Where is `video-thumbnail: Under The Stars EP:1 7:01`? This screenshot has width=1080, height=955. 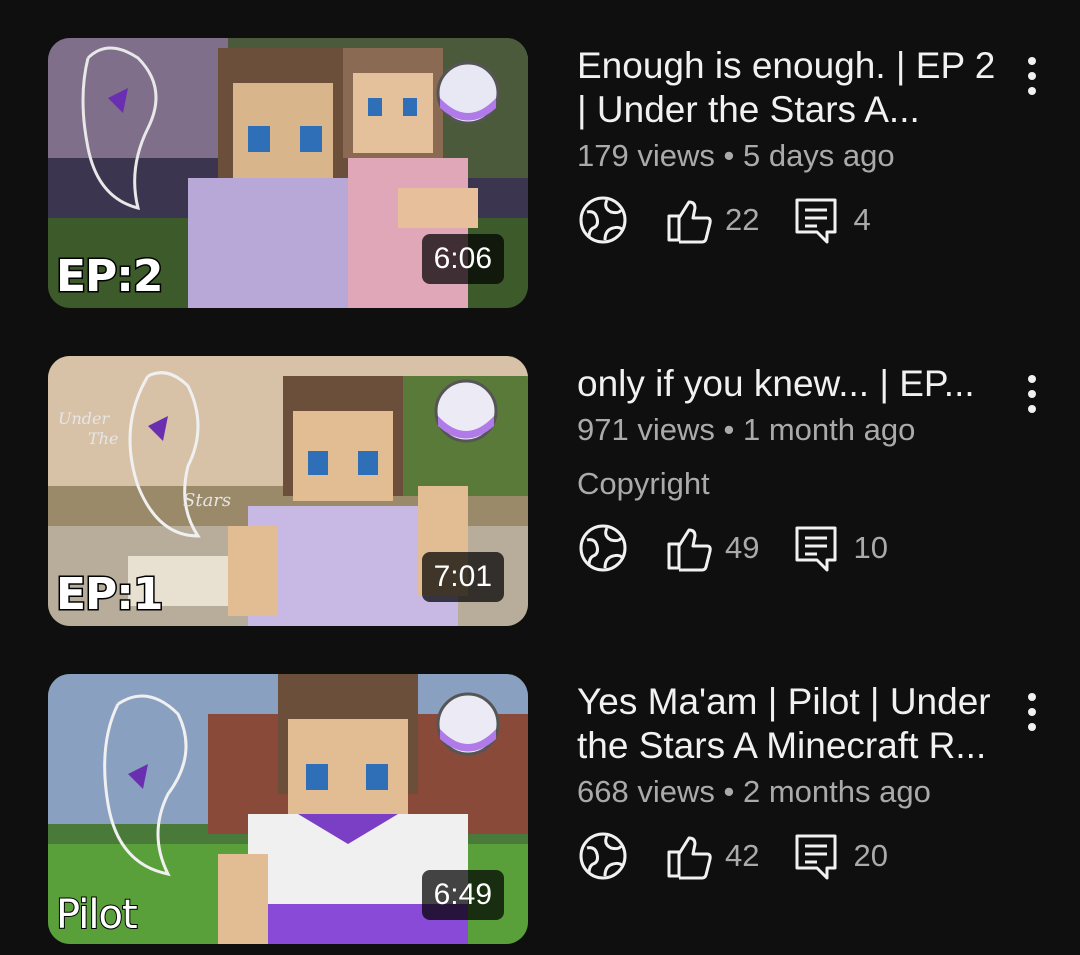
video-thumbnail: Under The Stars EP:1 7:01 is located at coordinates (288, 491).